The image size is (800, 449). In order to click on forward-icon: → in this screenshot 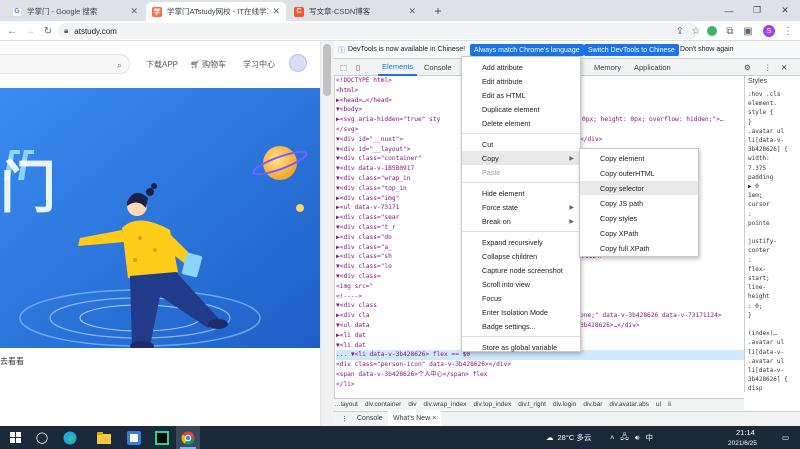, I will do `click(30, 31)`.